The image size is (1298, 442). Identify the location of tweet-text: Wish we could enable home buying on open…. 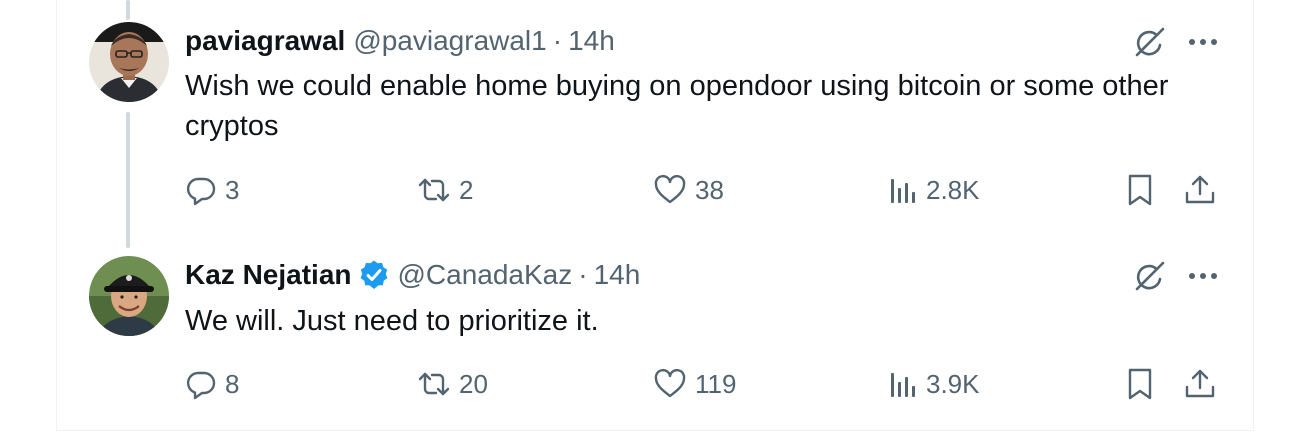
(677, 106).